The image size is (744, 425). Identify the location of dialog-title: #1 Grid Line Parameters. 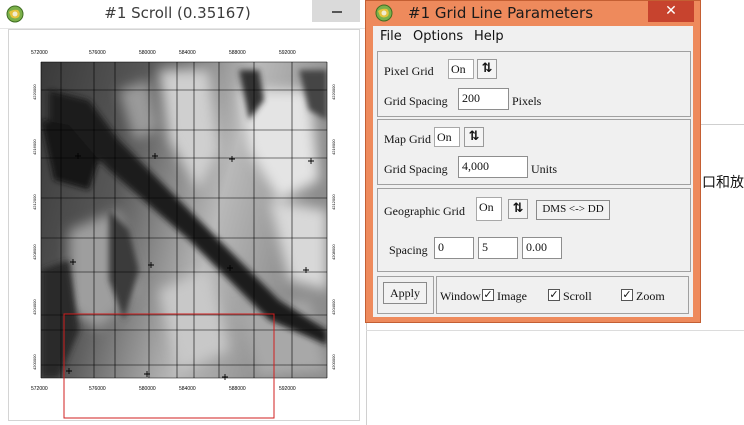
(501, 13).